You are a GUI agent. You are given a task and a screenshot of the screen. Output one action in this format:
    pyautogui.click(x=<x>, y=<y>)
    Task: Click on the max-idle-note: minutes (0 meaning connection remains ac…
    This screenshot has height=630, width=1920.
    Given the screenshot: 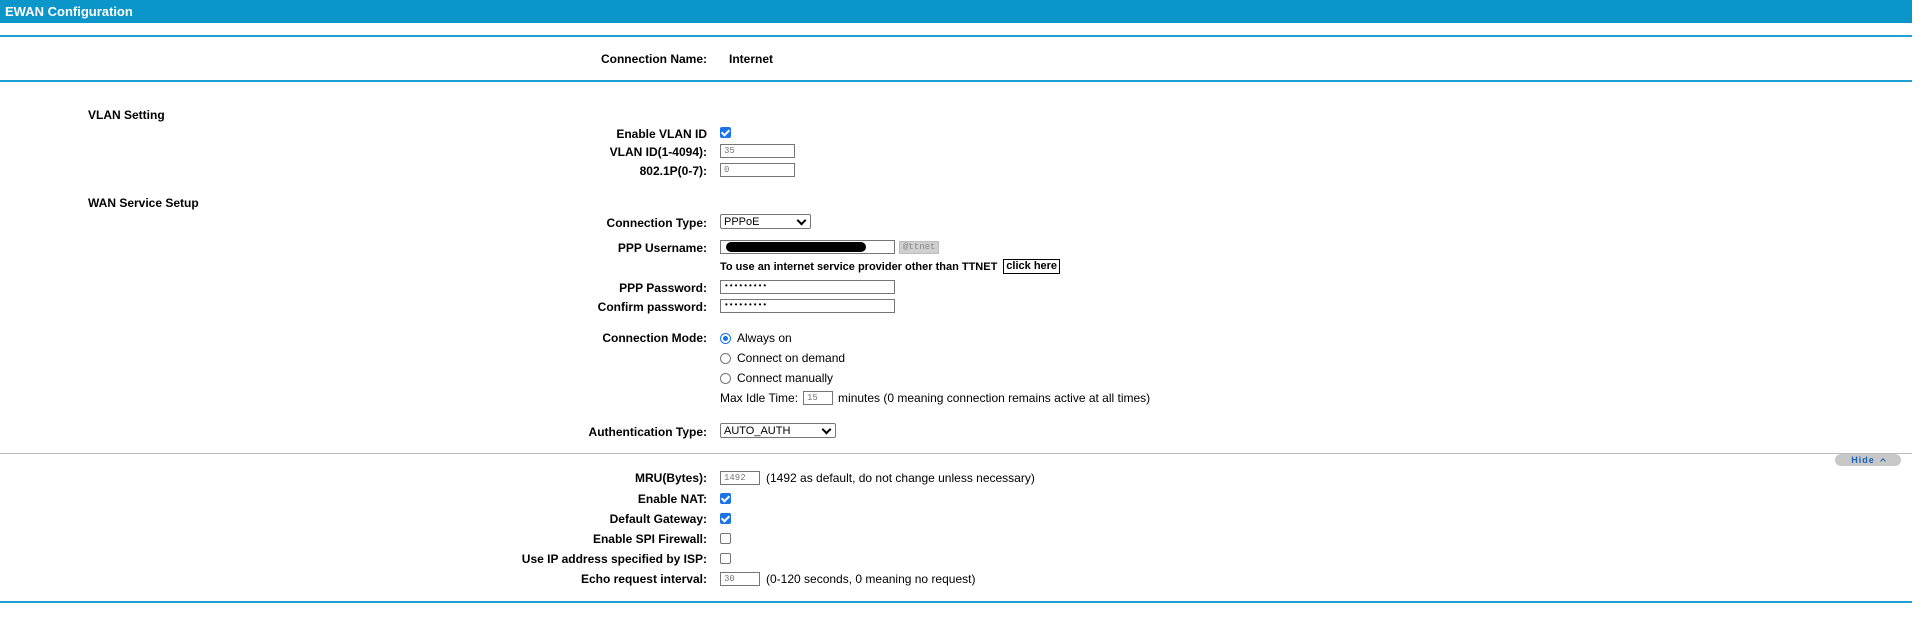 What is the action you would take?
    pyautogui.click(x=994, y=398)
    